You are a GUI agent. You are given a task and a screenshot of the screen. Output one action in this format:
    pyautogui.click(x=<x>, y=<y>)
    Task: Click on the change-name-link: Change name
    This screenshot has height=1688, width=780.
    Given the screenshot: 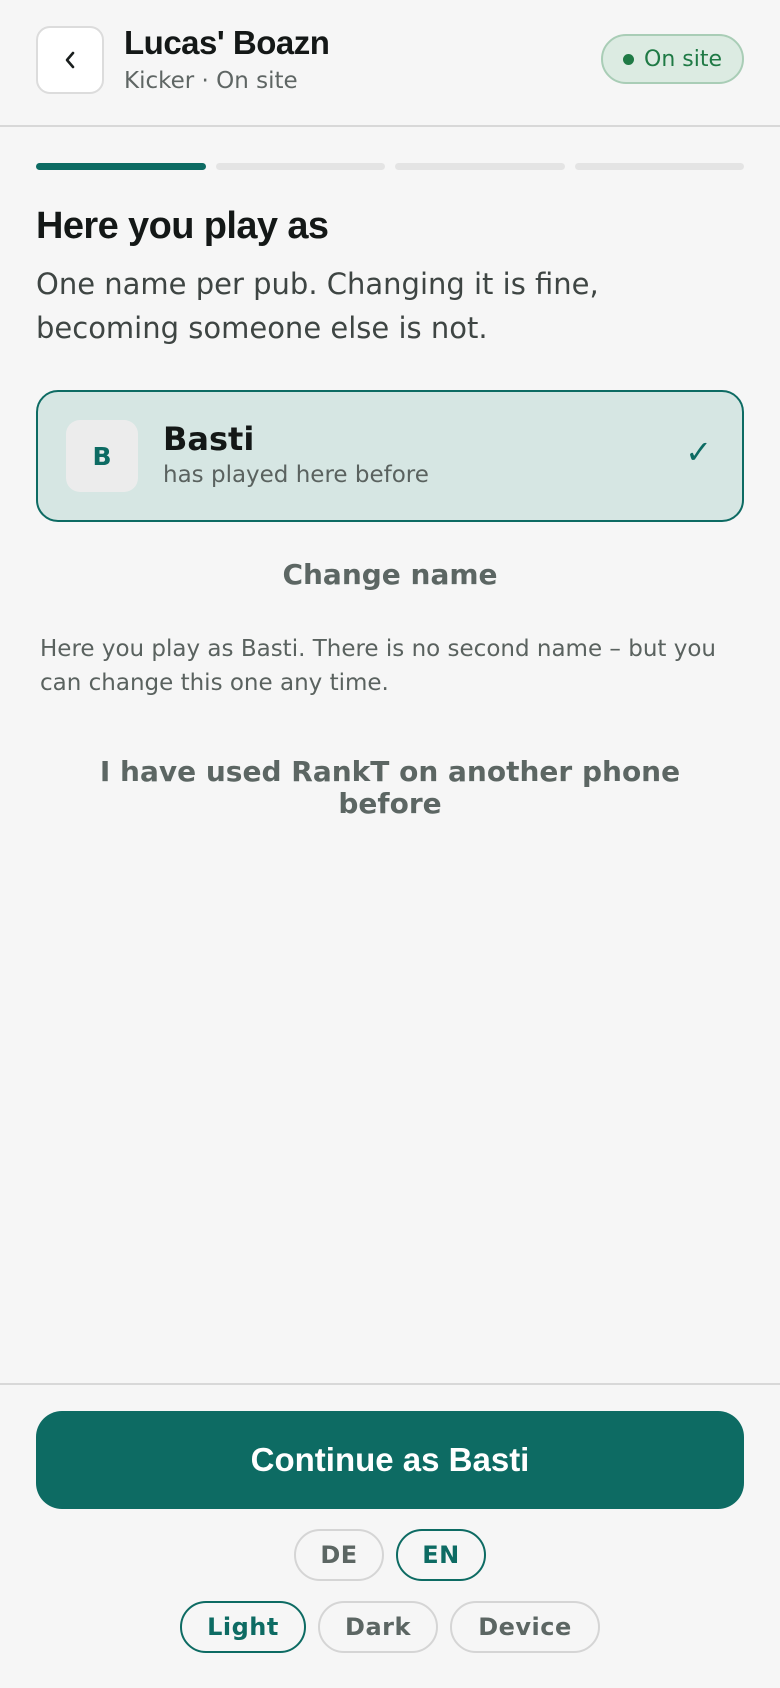 What is the action you would take?
    pyautogui.click(x=390, y=574)
    